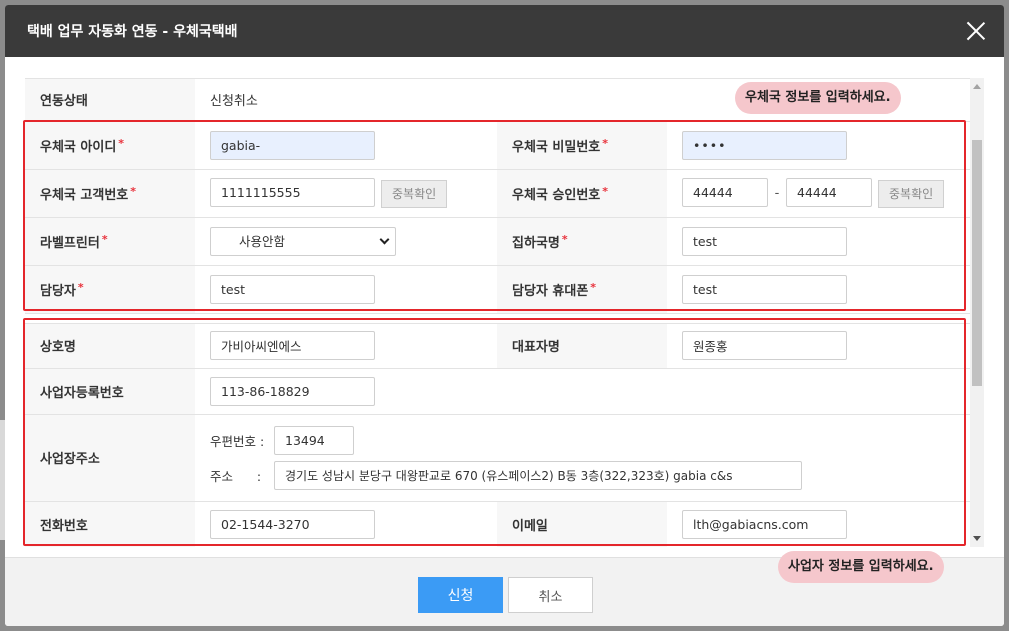 The image size is (1009, 631). Describe the element at coordinates (78, 147) in the screenshot. I see `postal-id-label: 우체국 아이디` at that location.